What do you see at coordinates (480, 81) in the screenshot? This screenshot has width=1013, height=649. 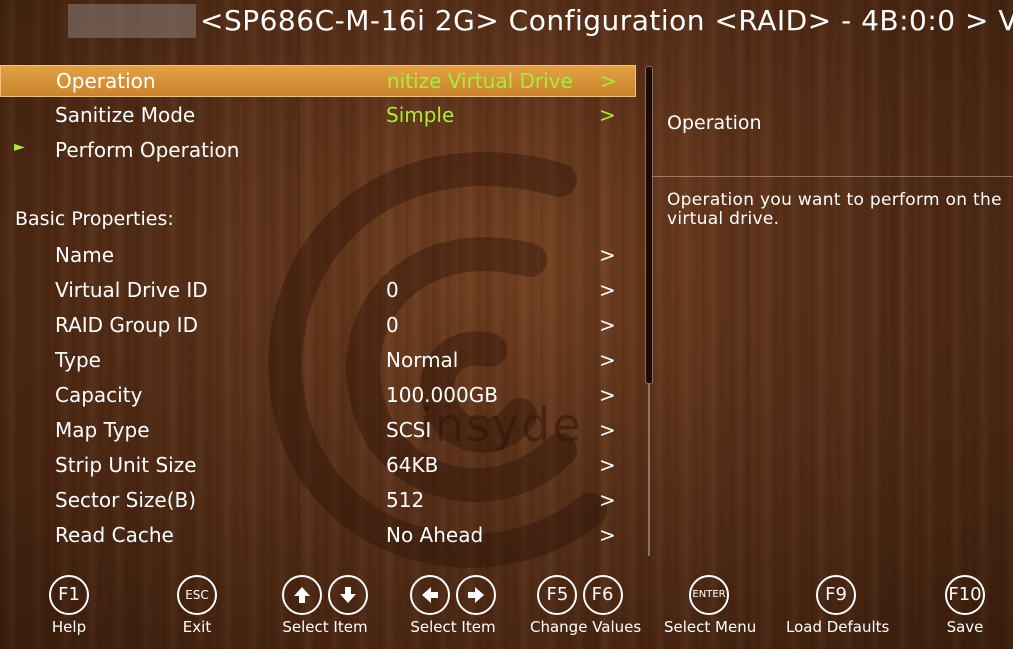 I see `operation-value: nitize Virtual Drive` at bounding box center [480, 81].